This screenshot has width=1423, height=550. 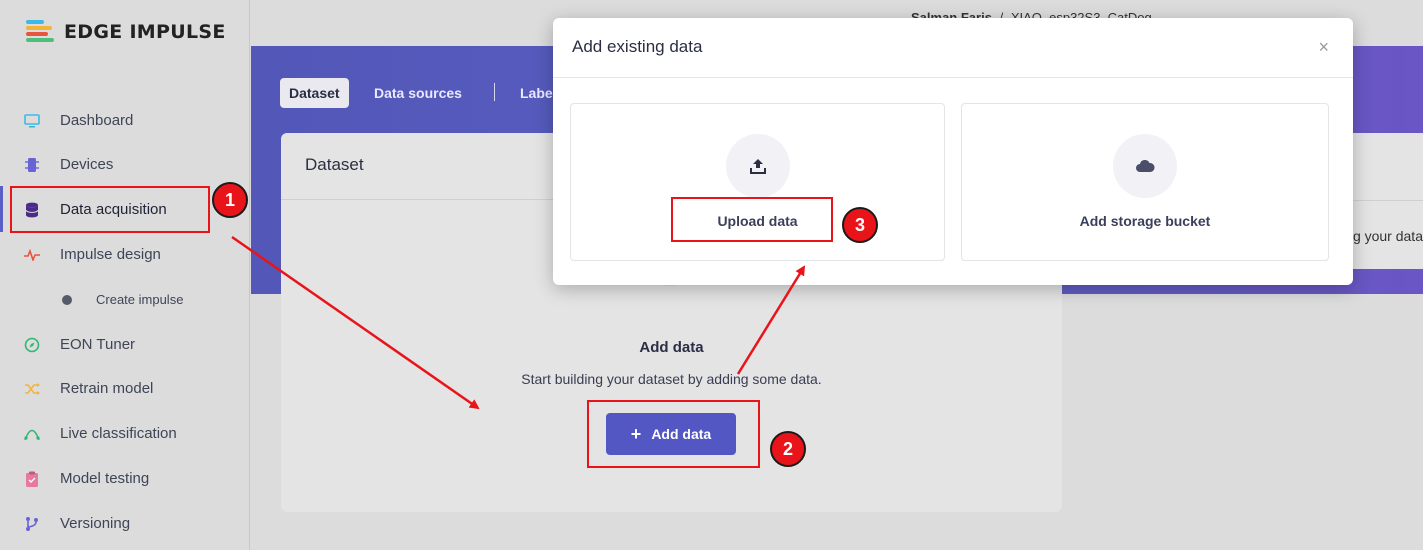 I want to click on pulse-icon, so click(x=32, y=255).